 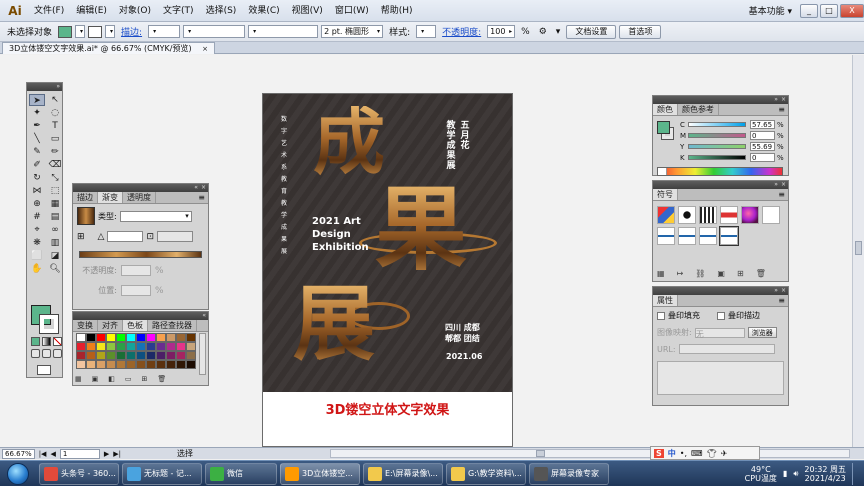 I want to click on column-graph-tool-icon: ▥, so click(x=55, y=243).